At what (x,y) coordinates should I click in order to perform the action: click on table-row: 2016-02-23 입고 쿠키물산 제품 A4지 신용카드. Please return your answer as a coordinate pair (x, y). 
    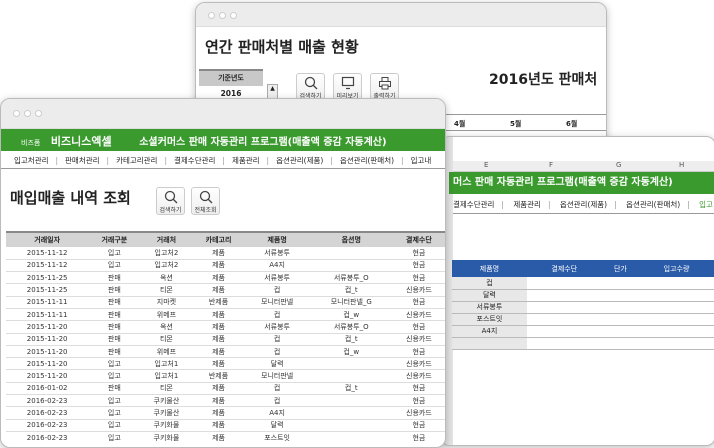
    Looking at the image, I should click on (225, 413).